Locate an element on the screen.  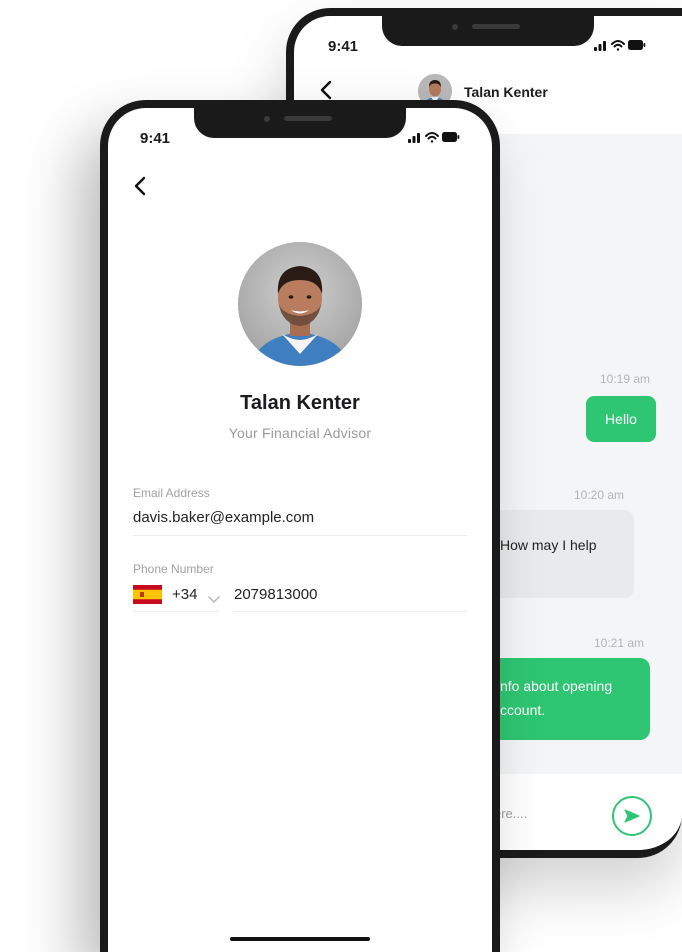
send-icon is located at coordinates (632, 816).